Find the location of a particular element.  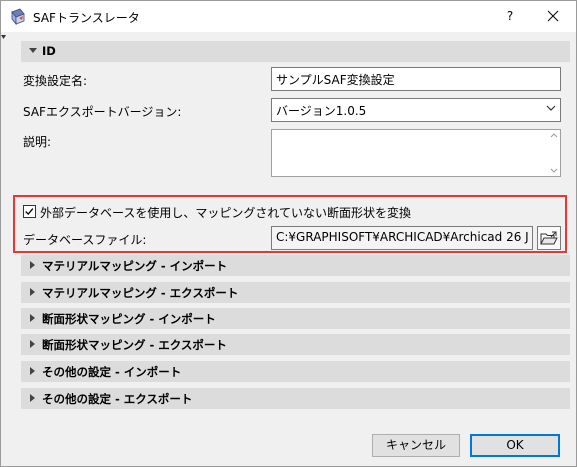

section-header-label: その他の設定 - インポート is located at coordinates (112, 372).